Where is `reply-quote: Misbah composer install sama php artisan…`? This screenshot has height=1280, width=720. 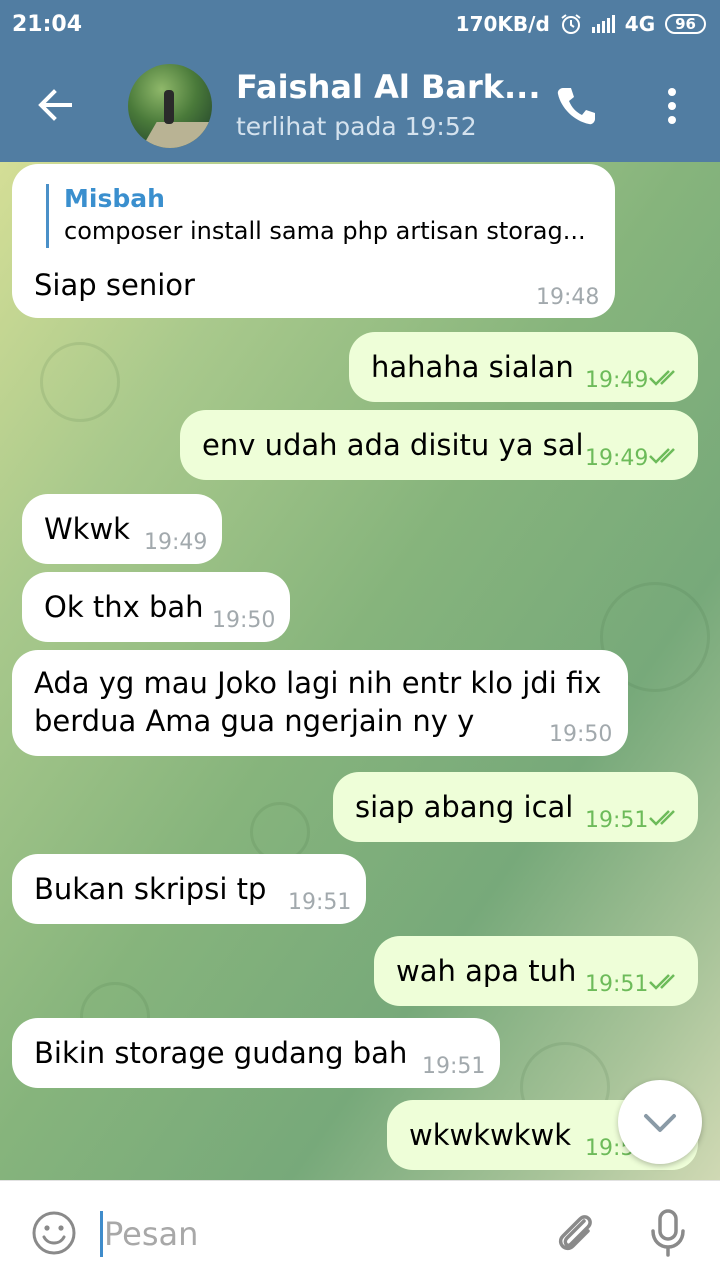 reply-quote: Misbah composer install sama php artisan… is located at coordinates (316, 216).